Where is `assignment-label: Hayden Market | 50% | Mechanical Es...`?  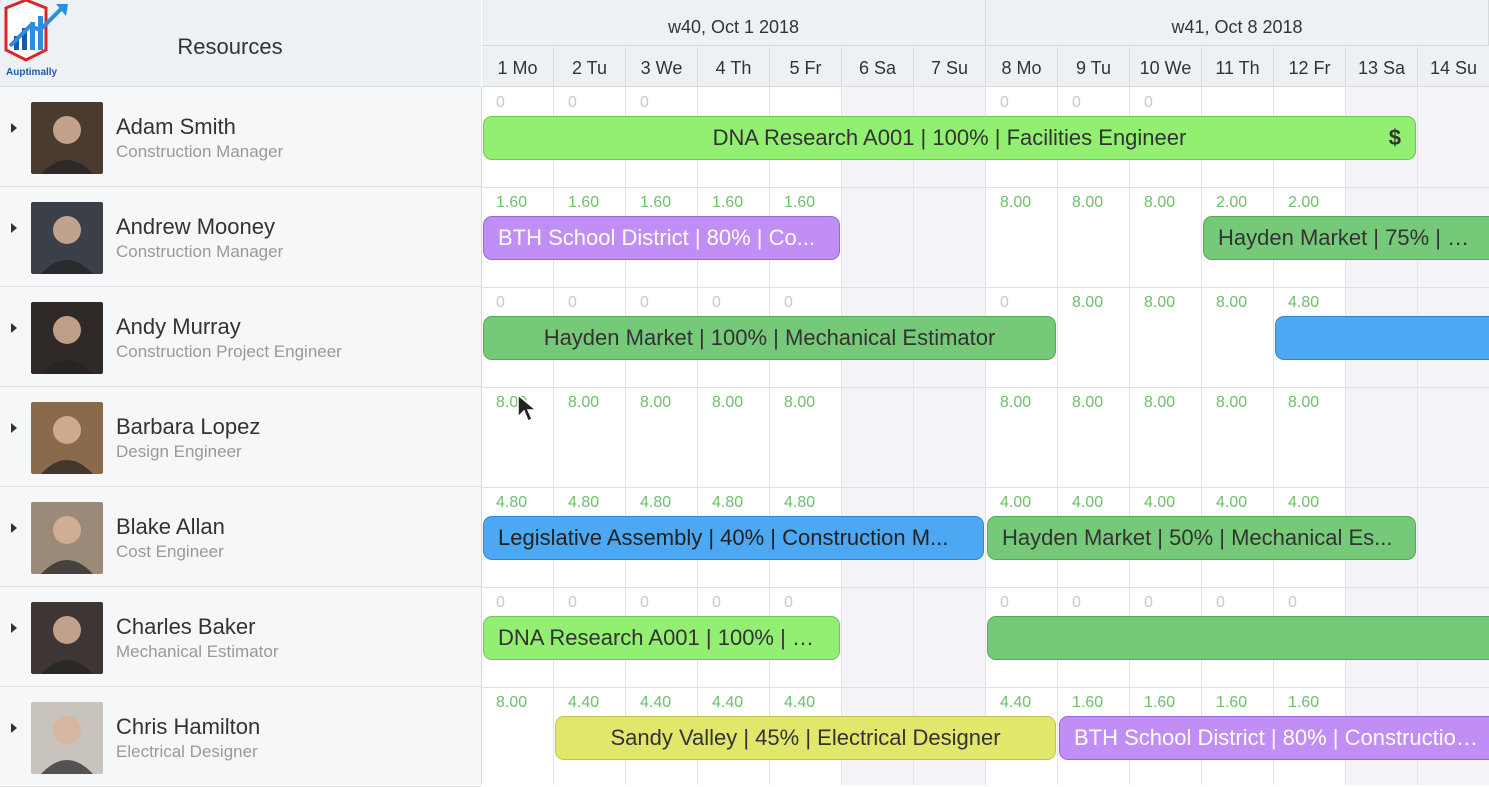
assignment-label: Hayden Market | 50% | Mechanical Es... is located at coordinates (1197, 537).